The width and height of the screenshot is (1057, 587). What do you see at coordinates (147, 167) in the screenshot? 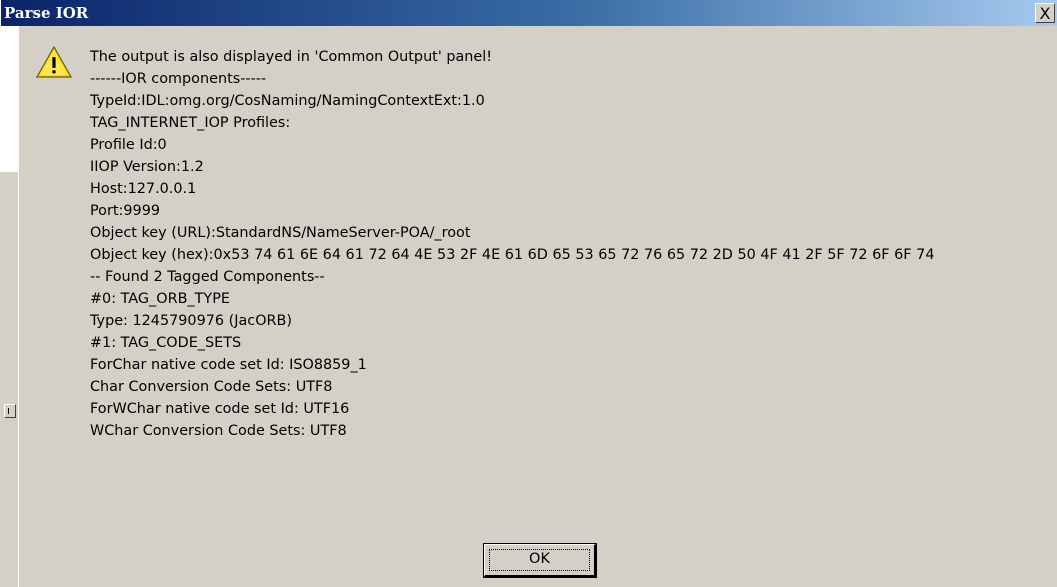
I see `message-line: IIOP Version:1.2` at bounding box center [147, 167].